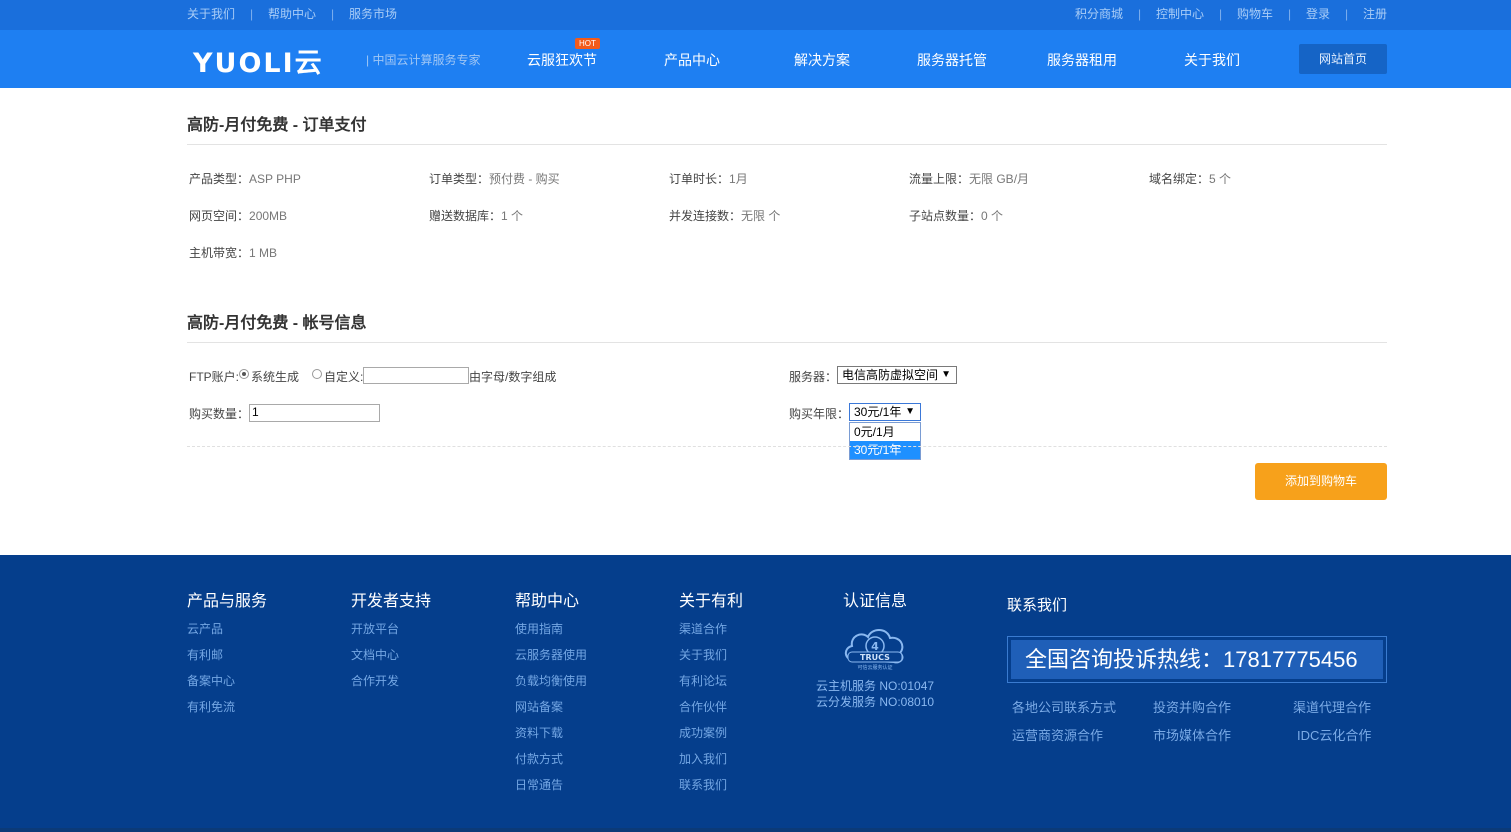 Image resolution: width=1511 pixels, height=832 pixels. What do you see at coordinates (1343, 59) in the screenshot?
I see `home-button: 网站首页` at bounding box center [1343, 59].